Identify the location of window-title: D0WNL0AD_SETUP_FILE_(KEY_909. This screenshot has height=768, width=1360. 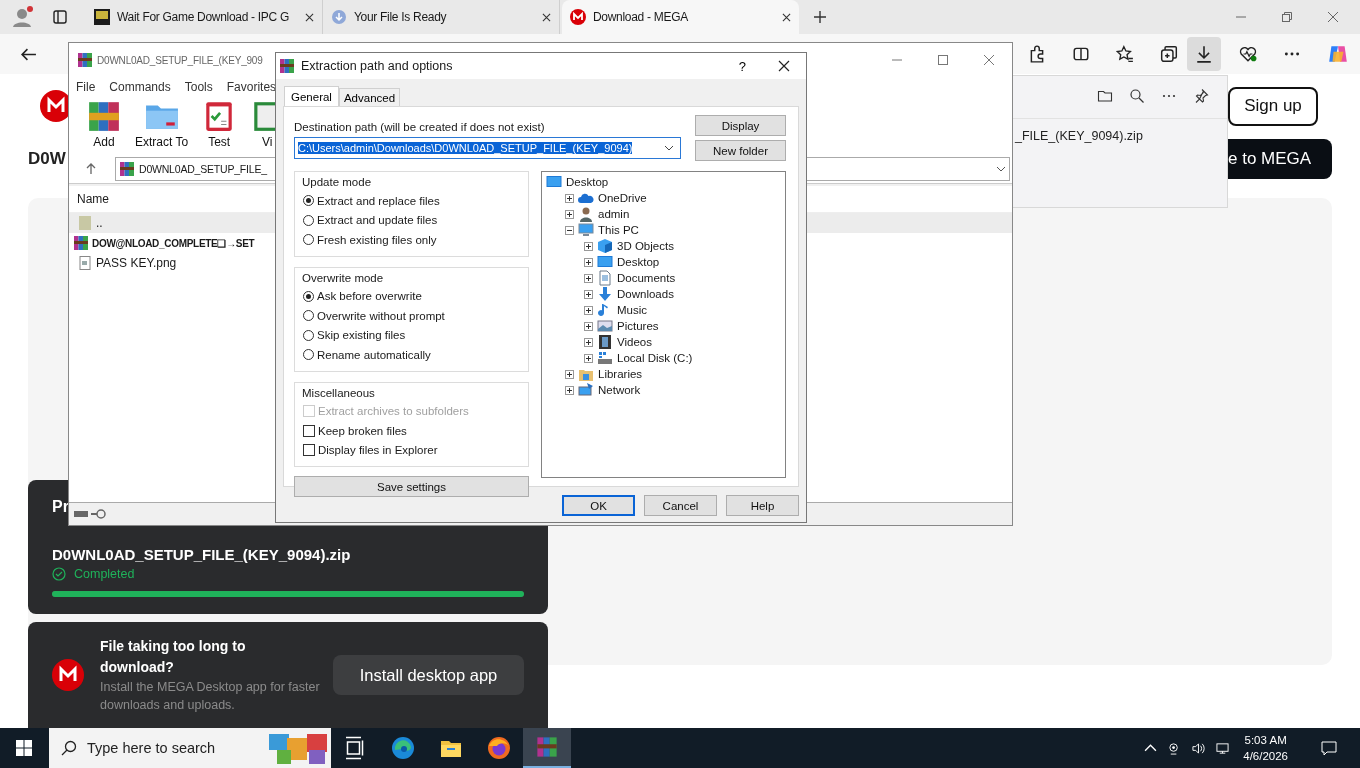
(180, 60).